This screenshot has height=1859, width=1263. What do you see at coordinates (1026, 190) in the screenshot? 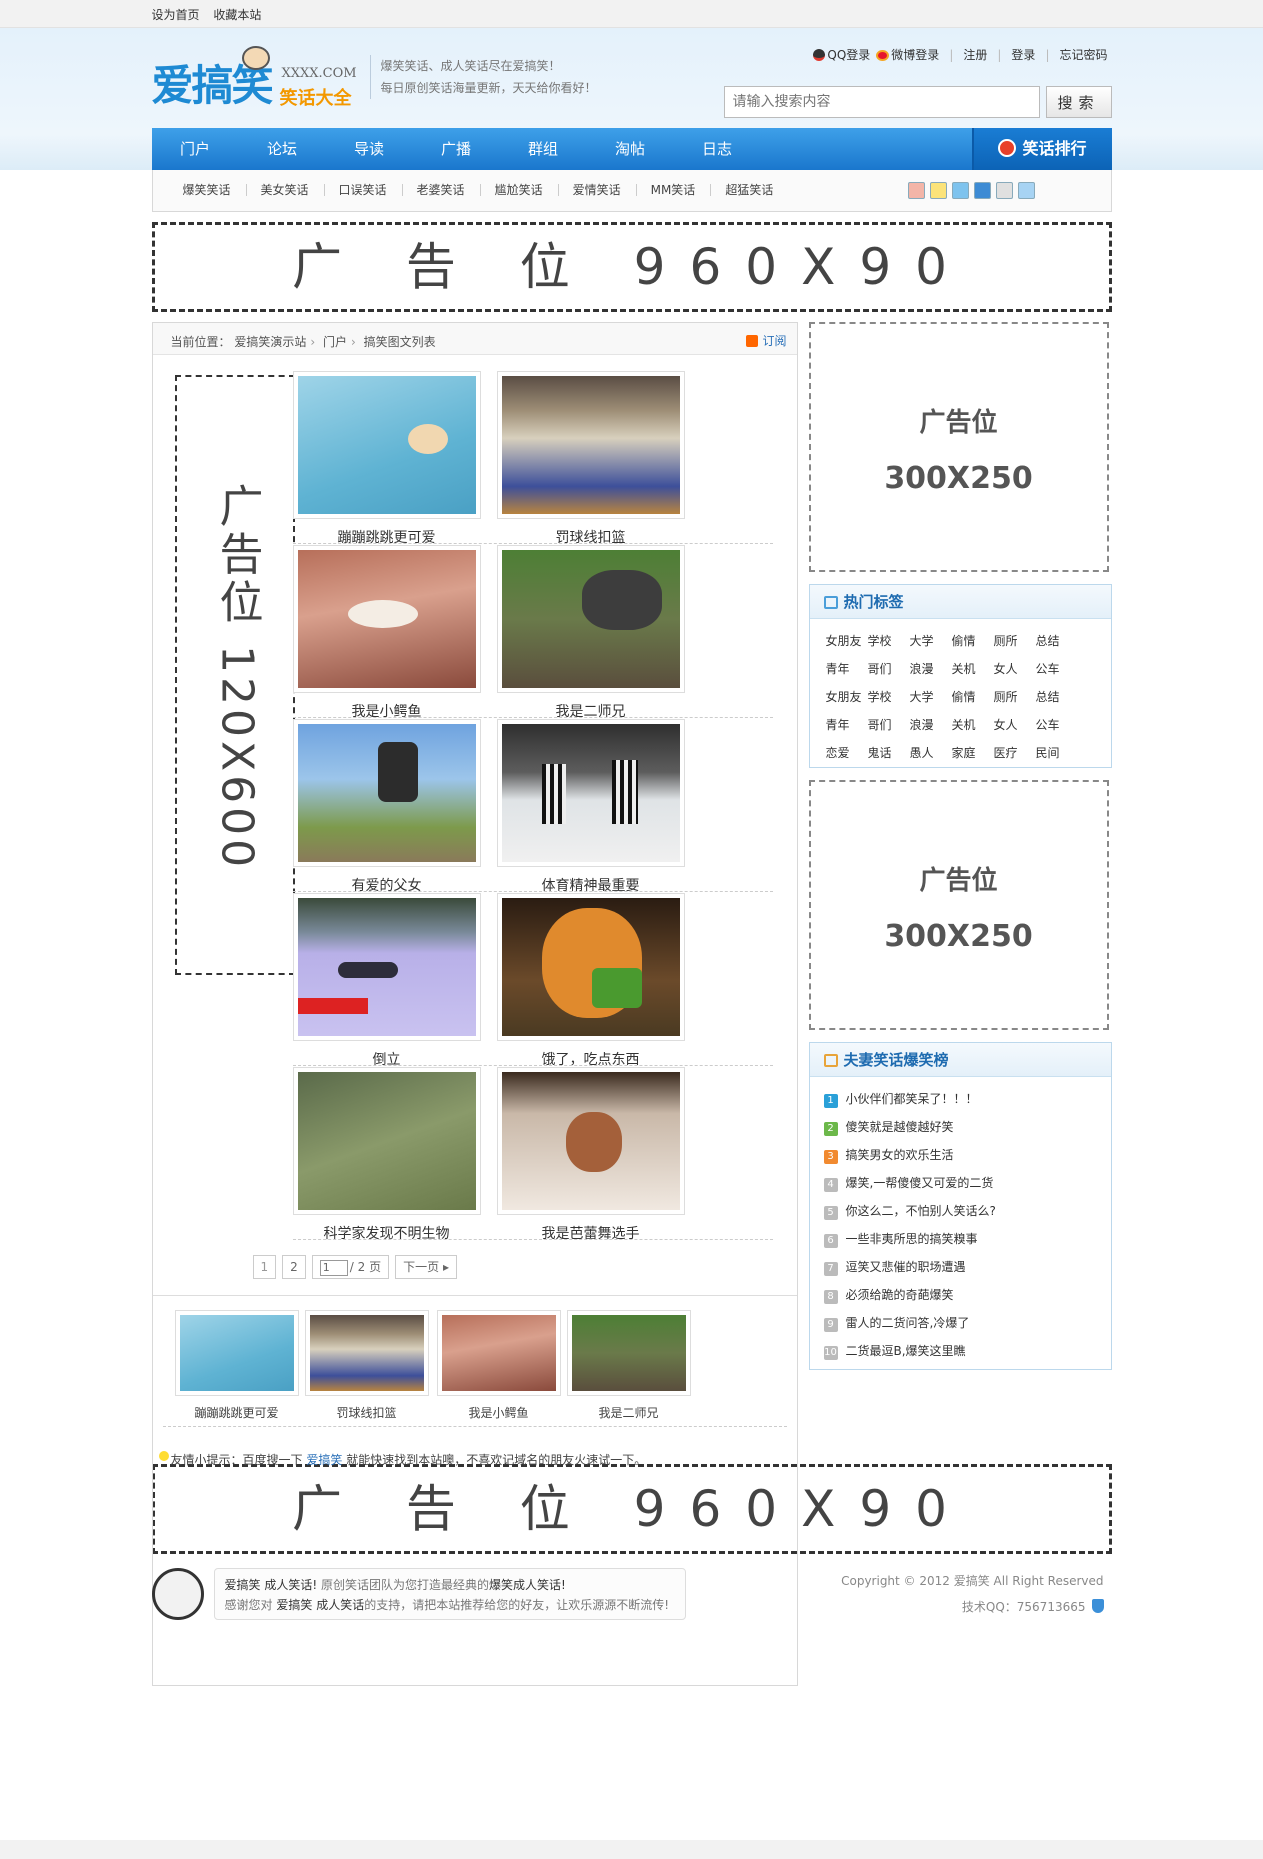
I see `baidu-share-icon` at bounding box center [1026, 190].